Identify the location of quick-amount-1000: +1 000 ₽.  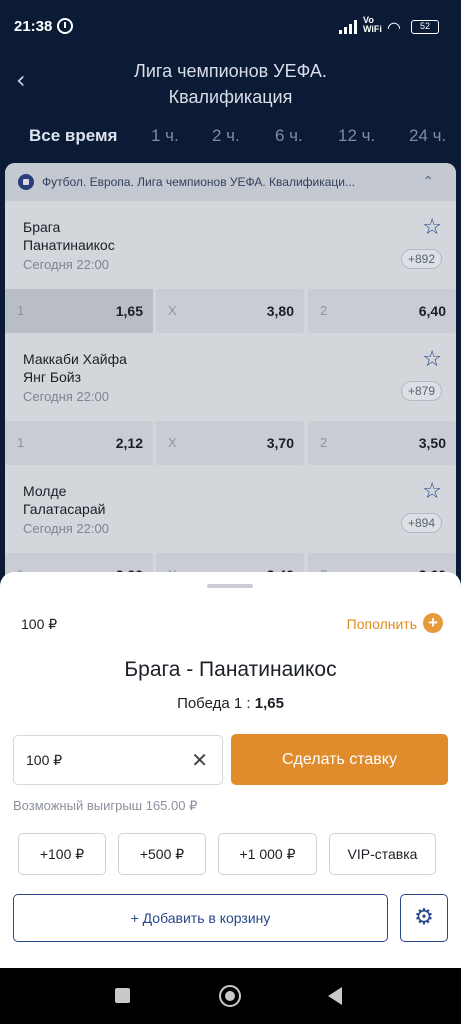
(267, 854).